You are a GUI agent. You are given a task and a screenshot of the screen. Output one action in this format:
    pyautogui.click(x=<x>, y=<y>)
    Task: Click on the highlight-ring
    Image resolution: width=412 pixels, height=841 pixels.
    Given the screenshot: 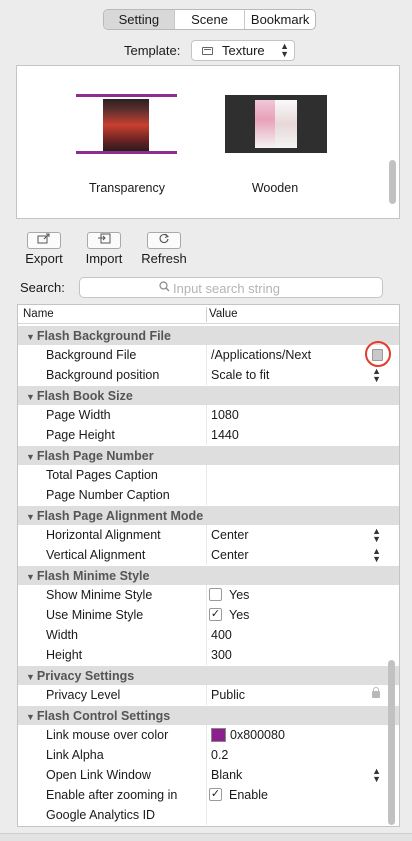 What is the action you would take?
    pyautogui.click(x=378, y=354)
    